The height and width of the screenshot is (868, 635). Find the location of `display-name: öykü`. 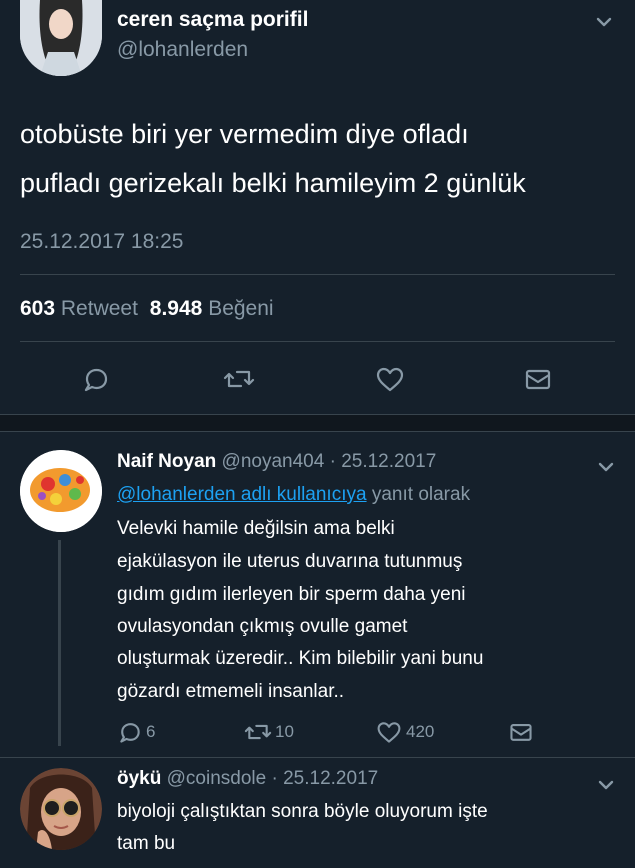

display-name: öykü is located at coordinates (139, 778).